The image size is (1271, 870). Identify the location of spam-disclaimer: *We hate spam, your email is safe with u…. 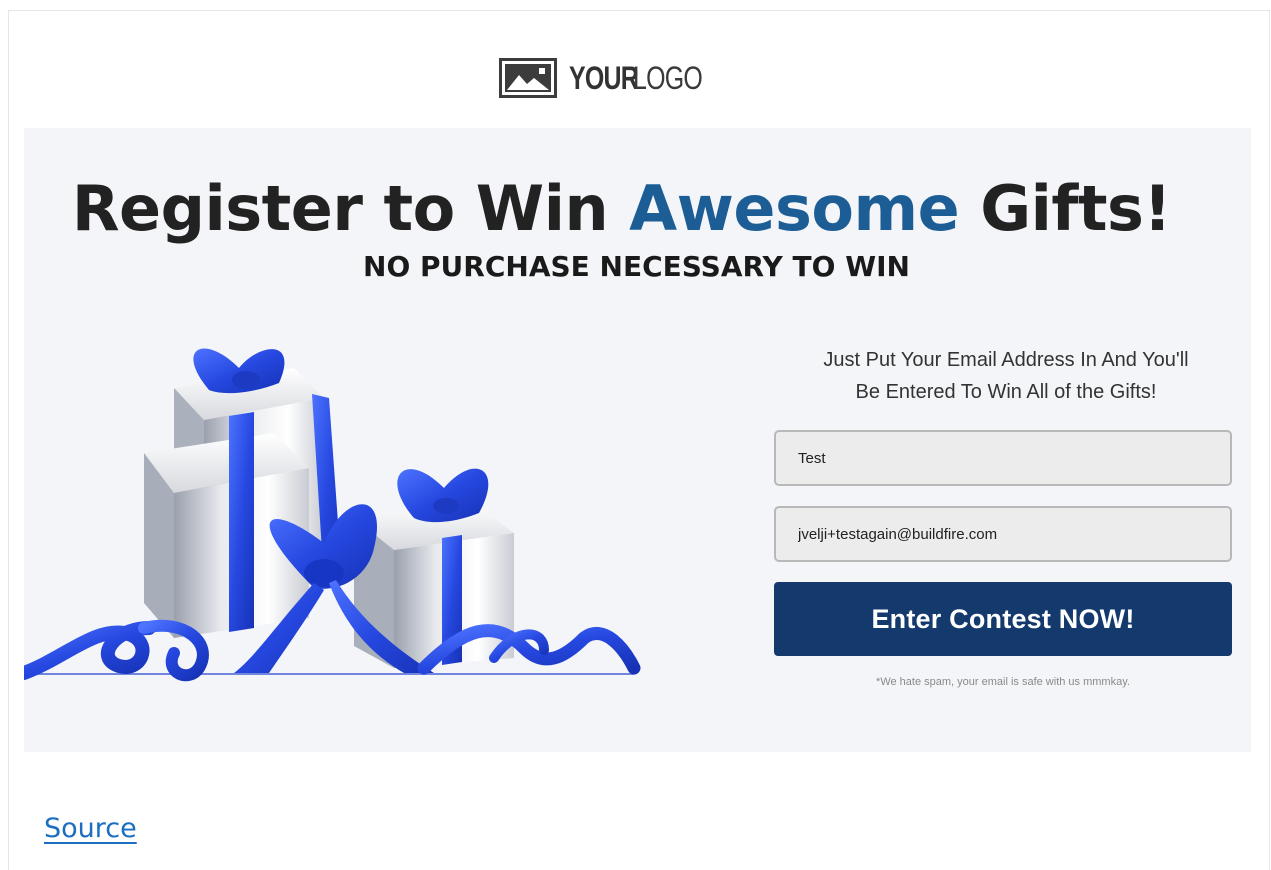
(1003, 682).